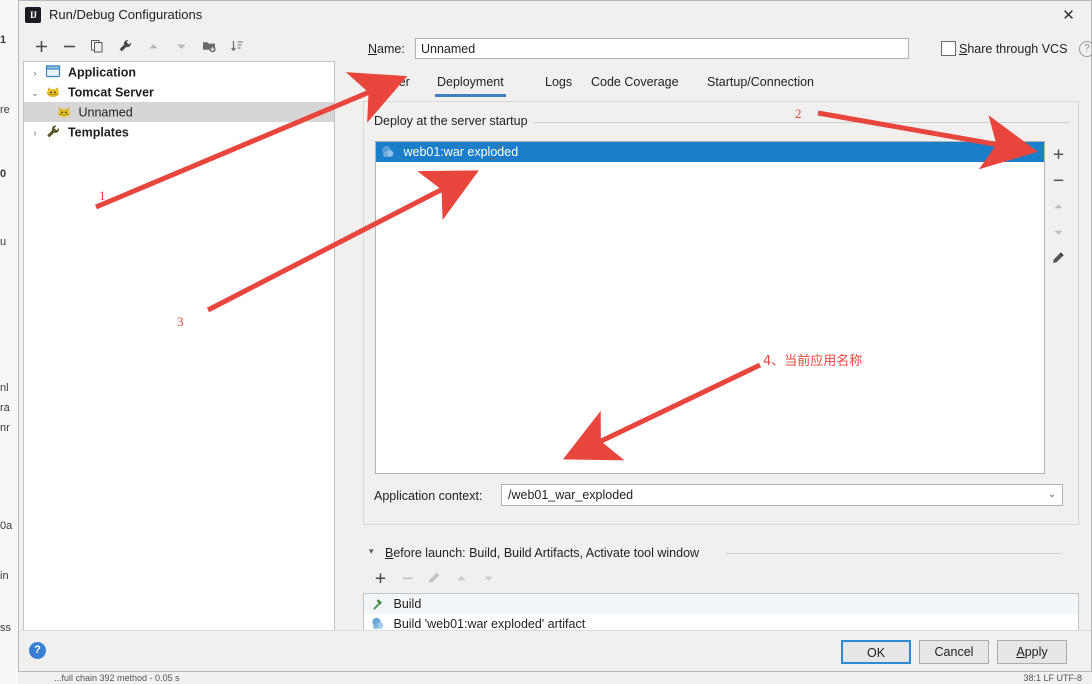 The image size is (1092, 684). Describe the element at coordinates (371, 551) in the screenshot. I see `before-launch-collapse-arrow: ▾` at that location.